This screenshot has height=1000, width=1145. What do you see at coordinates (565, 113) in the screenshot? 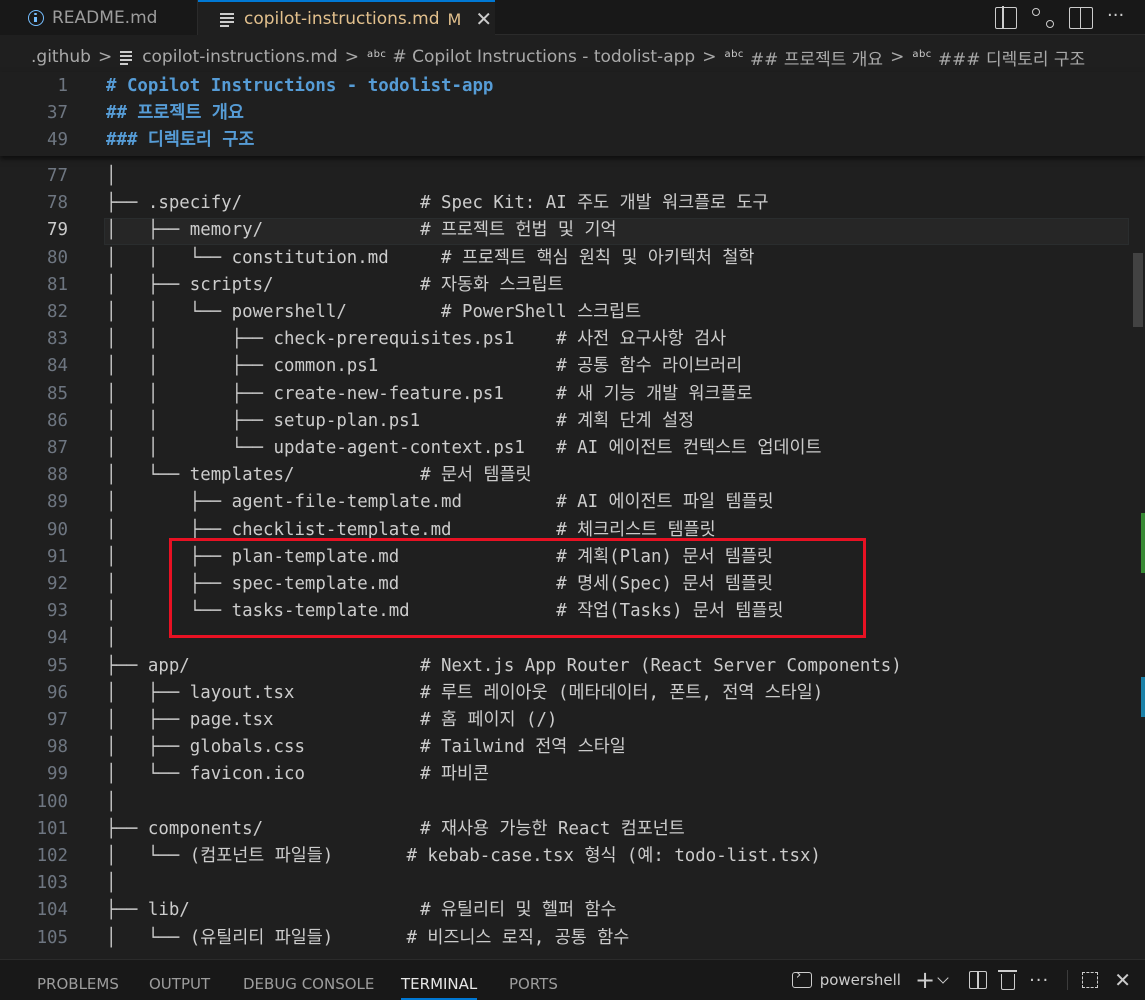
I see `sticky-line: 37 ## 프로젝트 개요` at bounding box center [565, 113].